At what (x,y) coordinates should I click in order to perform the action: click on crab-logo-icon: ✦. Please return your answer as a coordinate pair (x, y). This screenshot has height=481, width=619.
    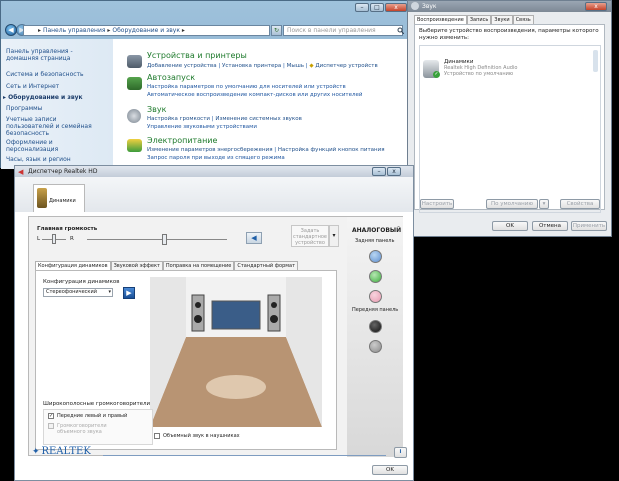
    Looking at the image, I should click on (36, 452).